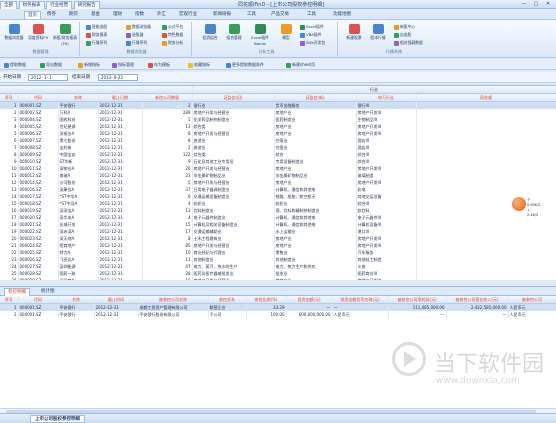 The width and height of the screenshot is (556, 423). I want to click on extract-data-button: 提取数据, so click(15, 64).